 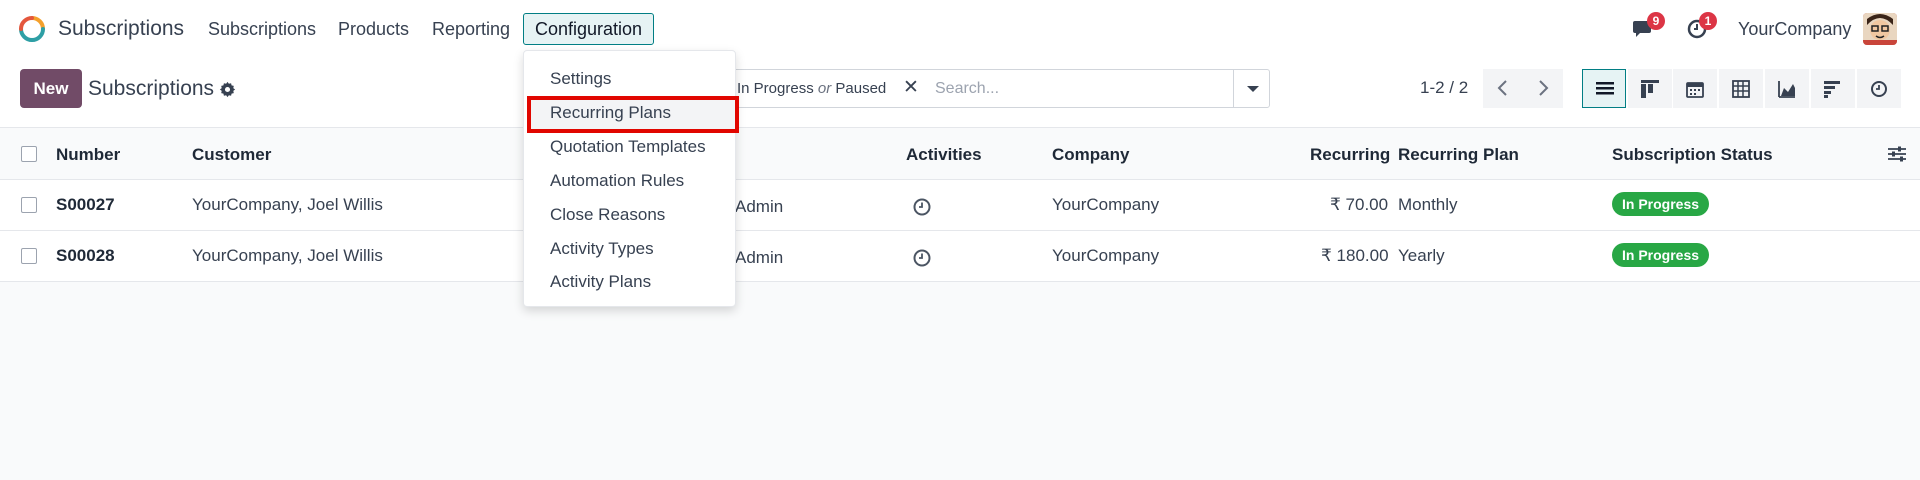 What do you see at coordinates (588, 29) in the screenshot?
I see `nav-configuration: Configuration` at bounding box center [588, 29].